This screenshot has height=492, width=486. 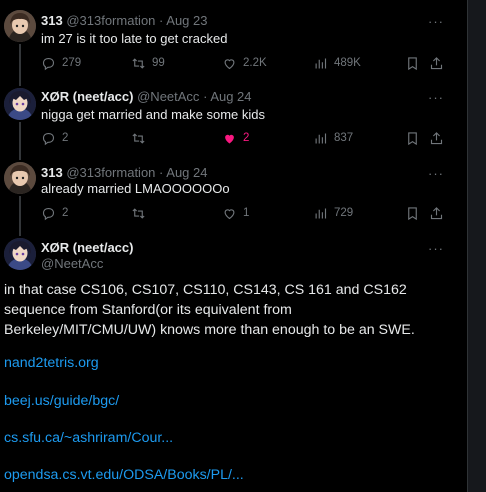 I want to click on side-panel, so click(x=477, y=246).